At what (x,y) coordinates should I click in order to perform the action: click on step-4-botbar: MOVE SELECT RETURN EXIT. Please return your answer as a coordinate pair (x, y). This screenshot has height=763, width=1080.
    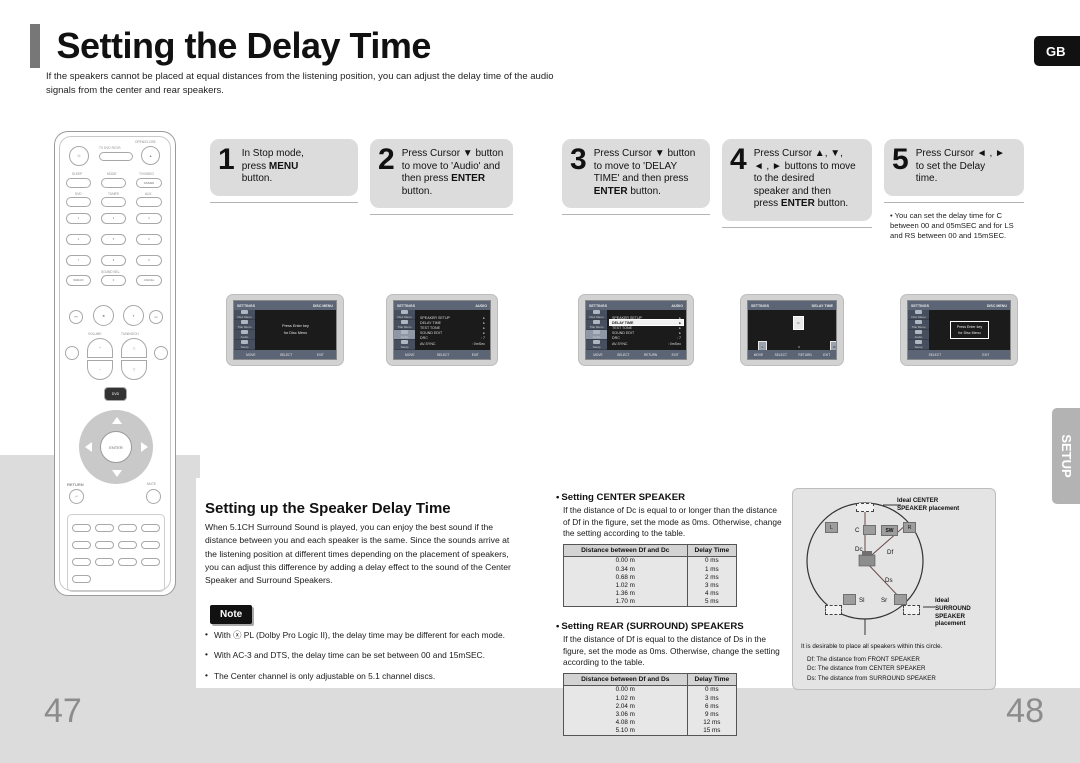
    Looking at the image, I should click on (792, 354).